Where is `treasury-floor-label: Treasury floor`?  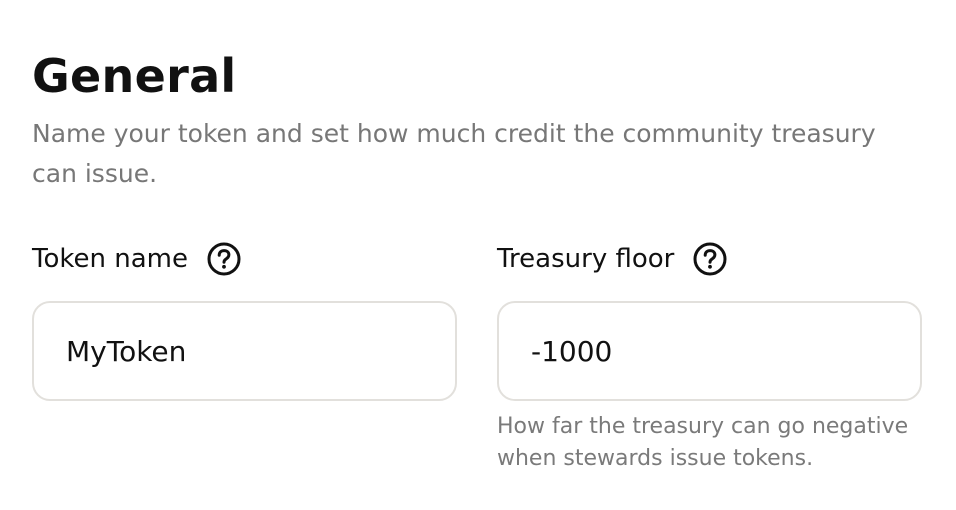 treasury-floor-label: Treasury floor is located at coordinates (586, 259).